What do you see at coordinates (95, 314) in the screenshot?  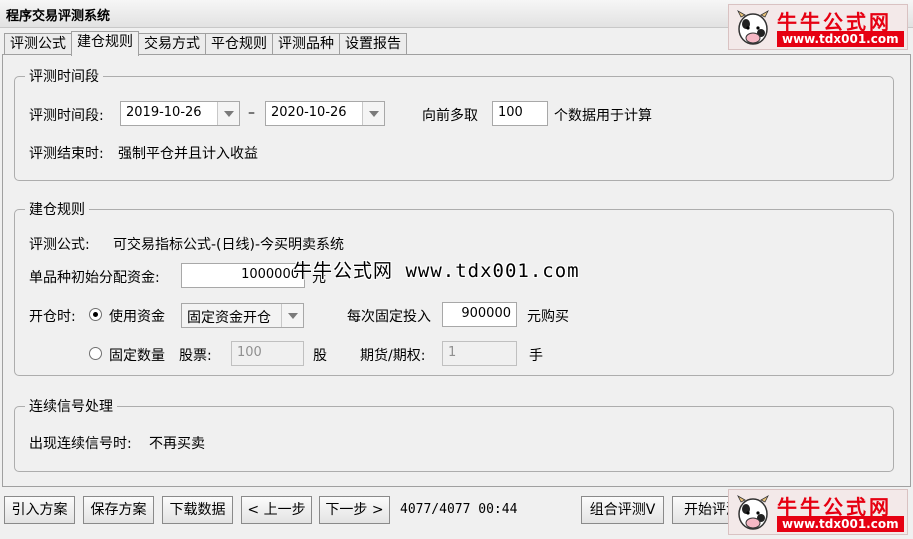 I see `use-capital-radio` at bounding box center [95, 314].